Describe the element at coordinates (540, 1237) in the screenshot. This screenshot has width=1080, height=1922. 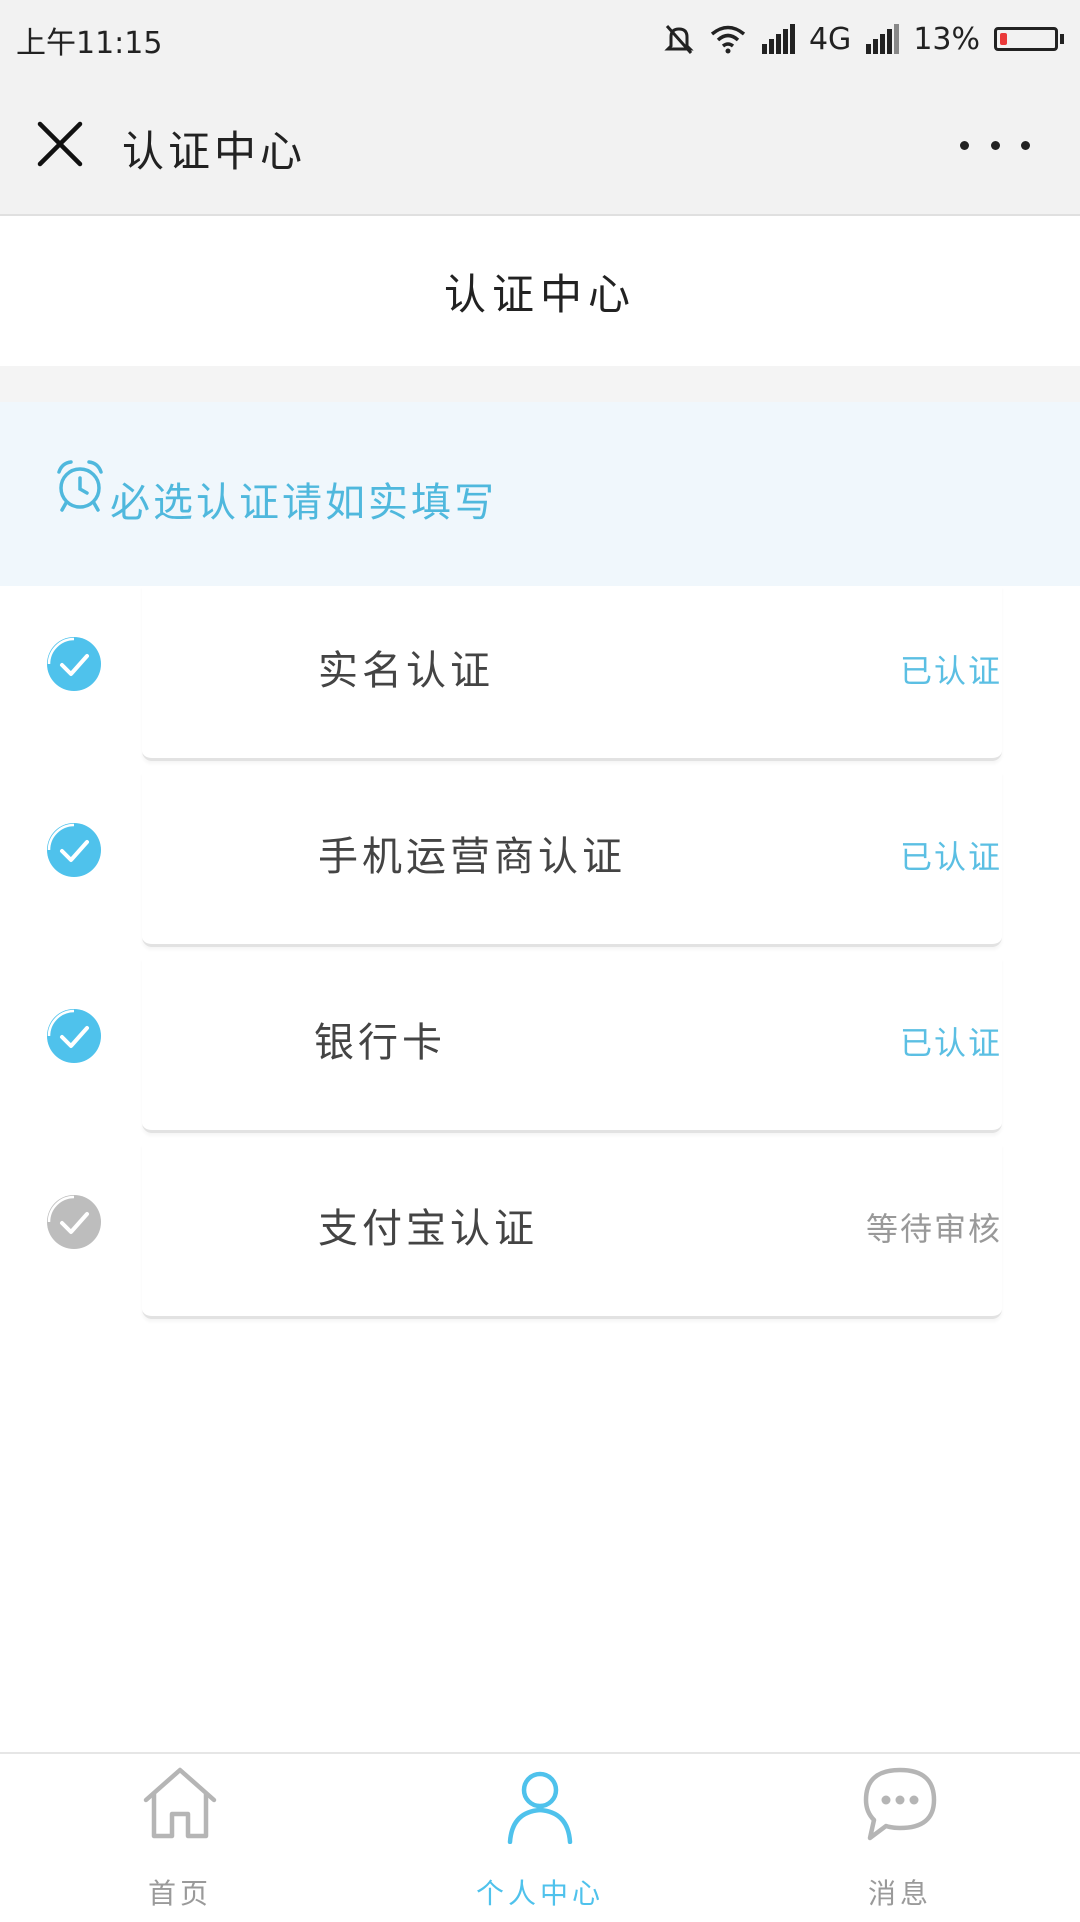
I see `auth-item-alipay: 支付宝认证 等待审核` at that location.